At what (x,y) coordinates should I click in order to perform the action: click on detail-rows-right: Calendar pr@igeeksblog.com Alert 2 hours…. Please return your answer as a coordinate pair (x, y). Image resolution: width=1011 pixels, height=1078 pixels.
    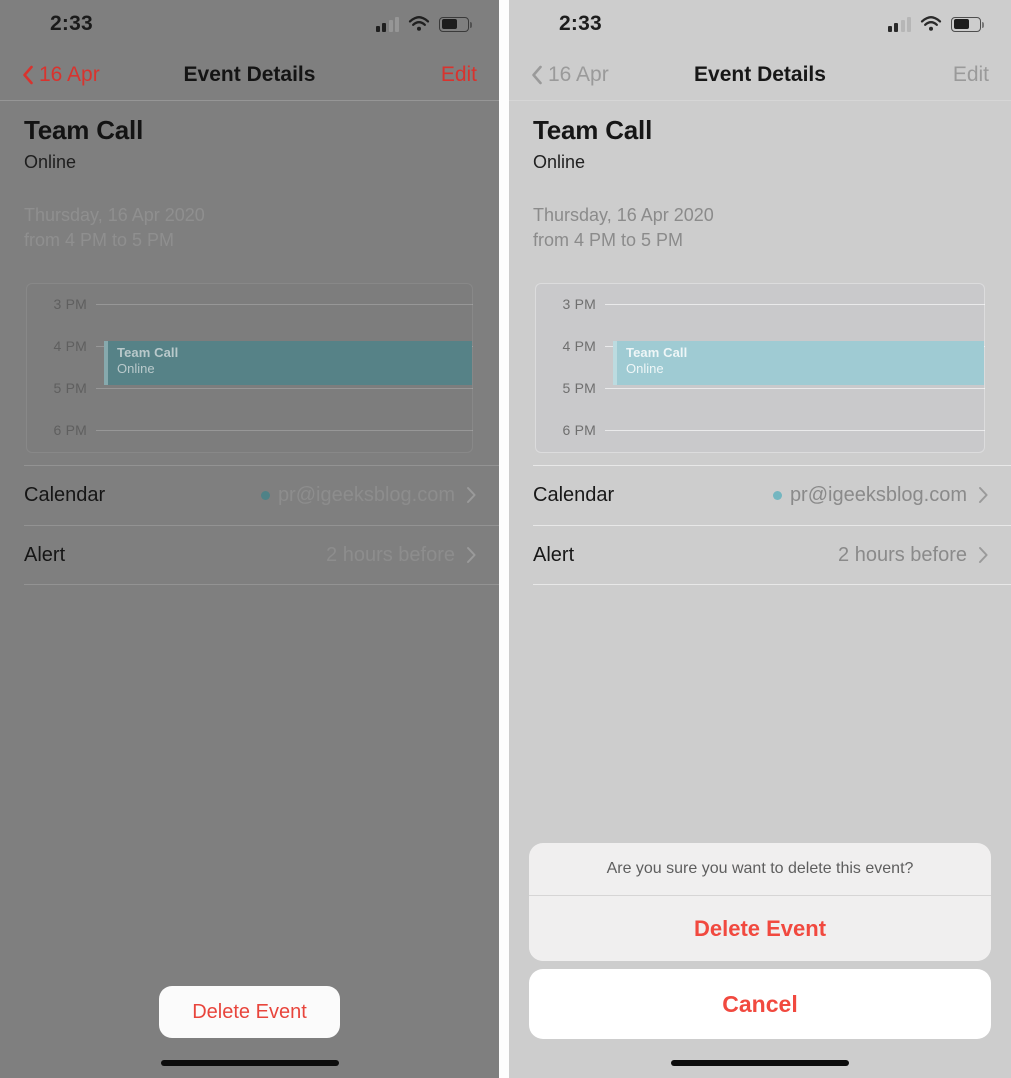
    Looking at the image, I should click on (760, 525).